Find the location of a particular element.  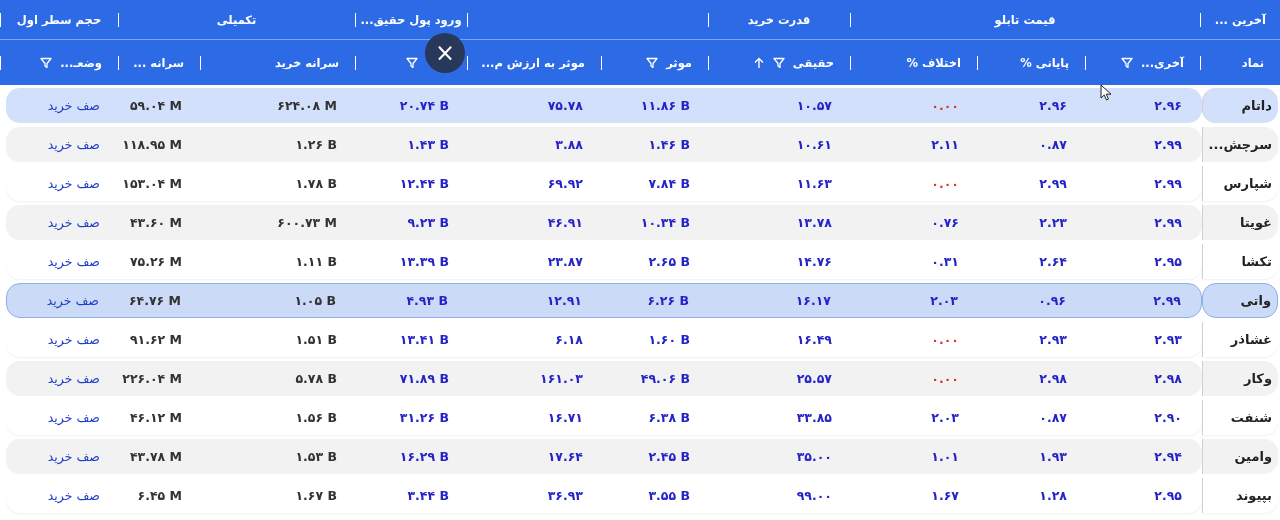

group-header: قیمت تابلو is located at coordinates (1025, 19).